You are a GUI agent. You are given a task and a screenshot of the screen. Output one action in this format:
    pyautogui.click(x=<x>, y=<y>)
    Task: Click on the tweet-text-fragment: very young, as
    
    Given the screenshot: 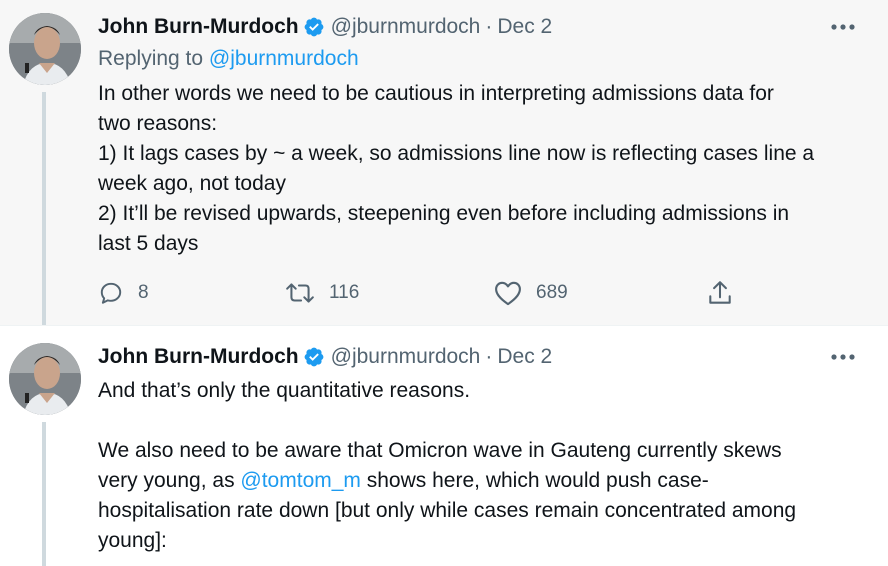 What is the action you would take?
    pyautogui.click(x=169, y=480)
    